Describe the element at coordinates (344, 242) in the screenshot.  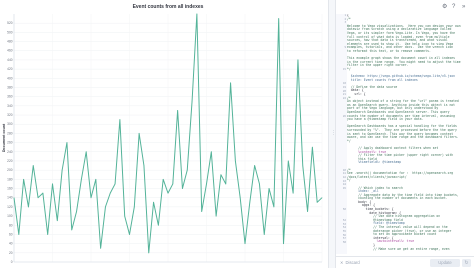
I see `line-number: 58` at that location.